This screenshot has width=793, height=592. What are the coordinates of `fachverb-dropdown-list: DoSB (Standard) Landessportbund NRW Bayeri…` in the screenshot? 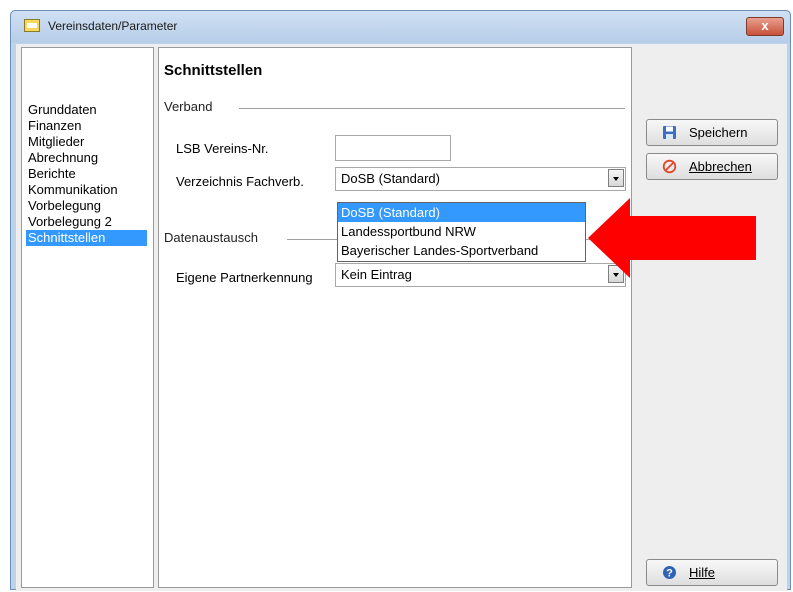 It's located at (461, 232).